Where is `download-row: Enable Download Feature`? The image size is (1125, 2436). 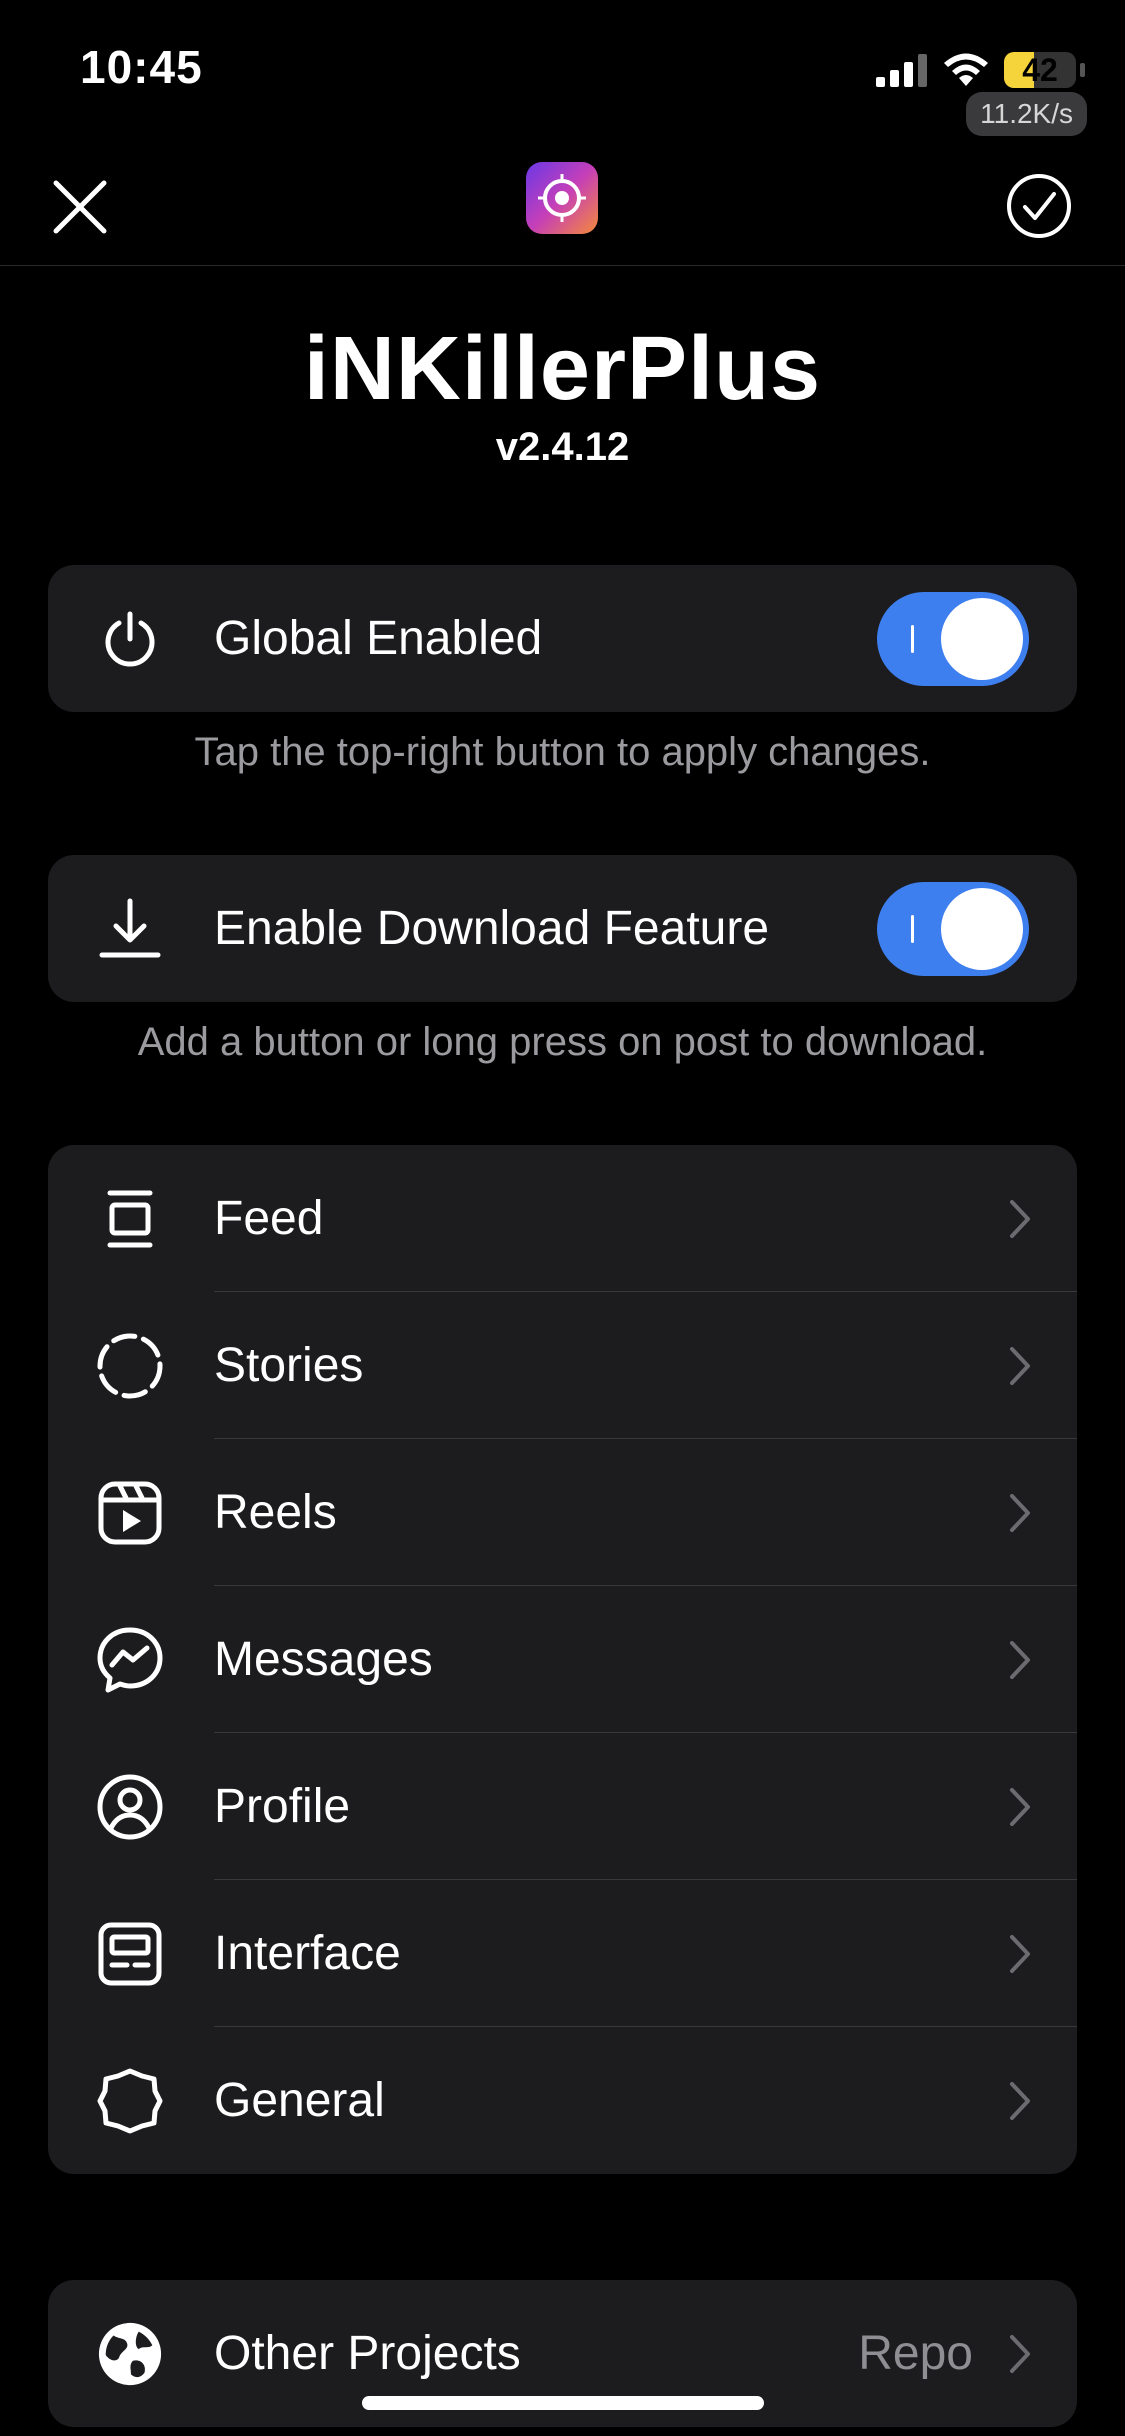 download-row: Enable Download Feature is located at coordinates (562, 928).